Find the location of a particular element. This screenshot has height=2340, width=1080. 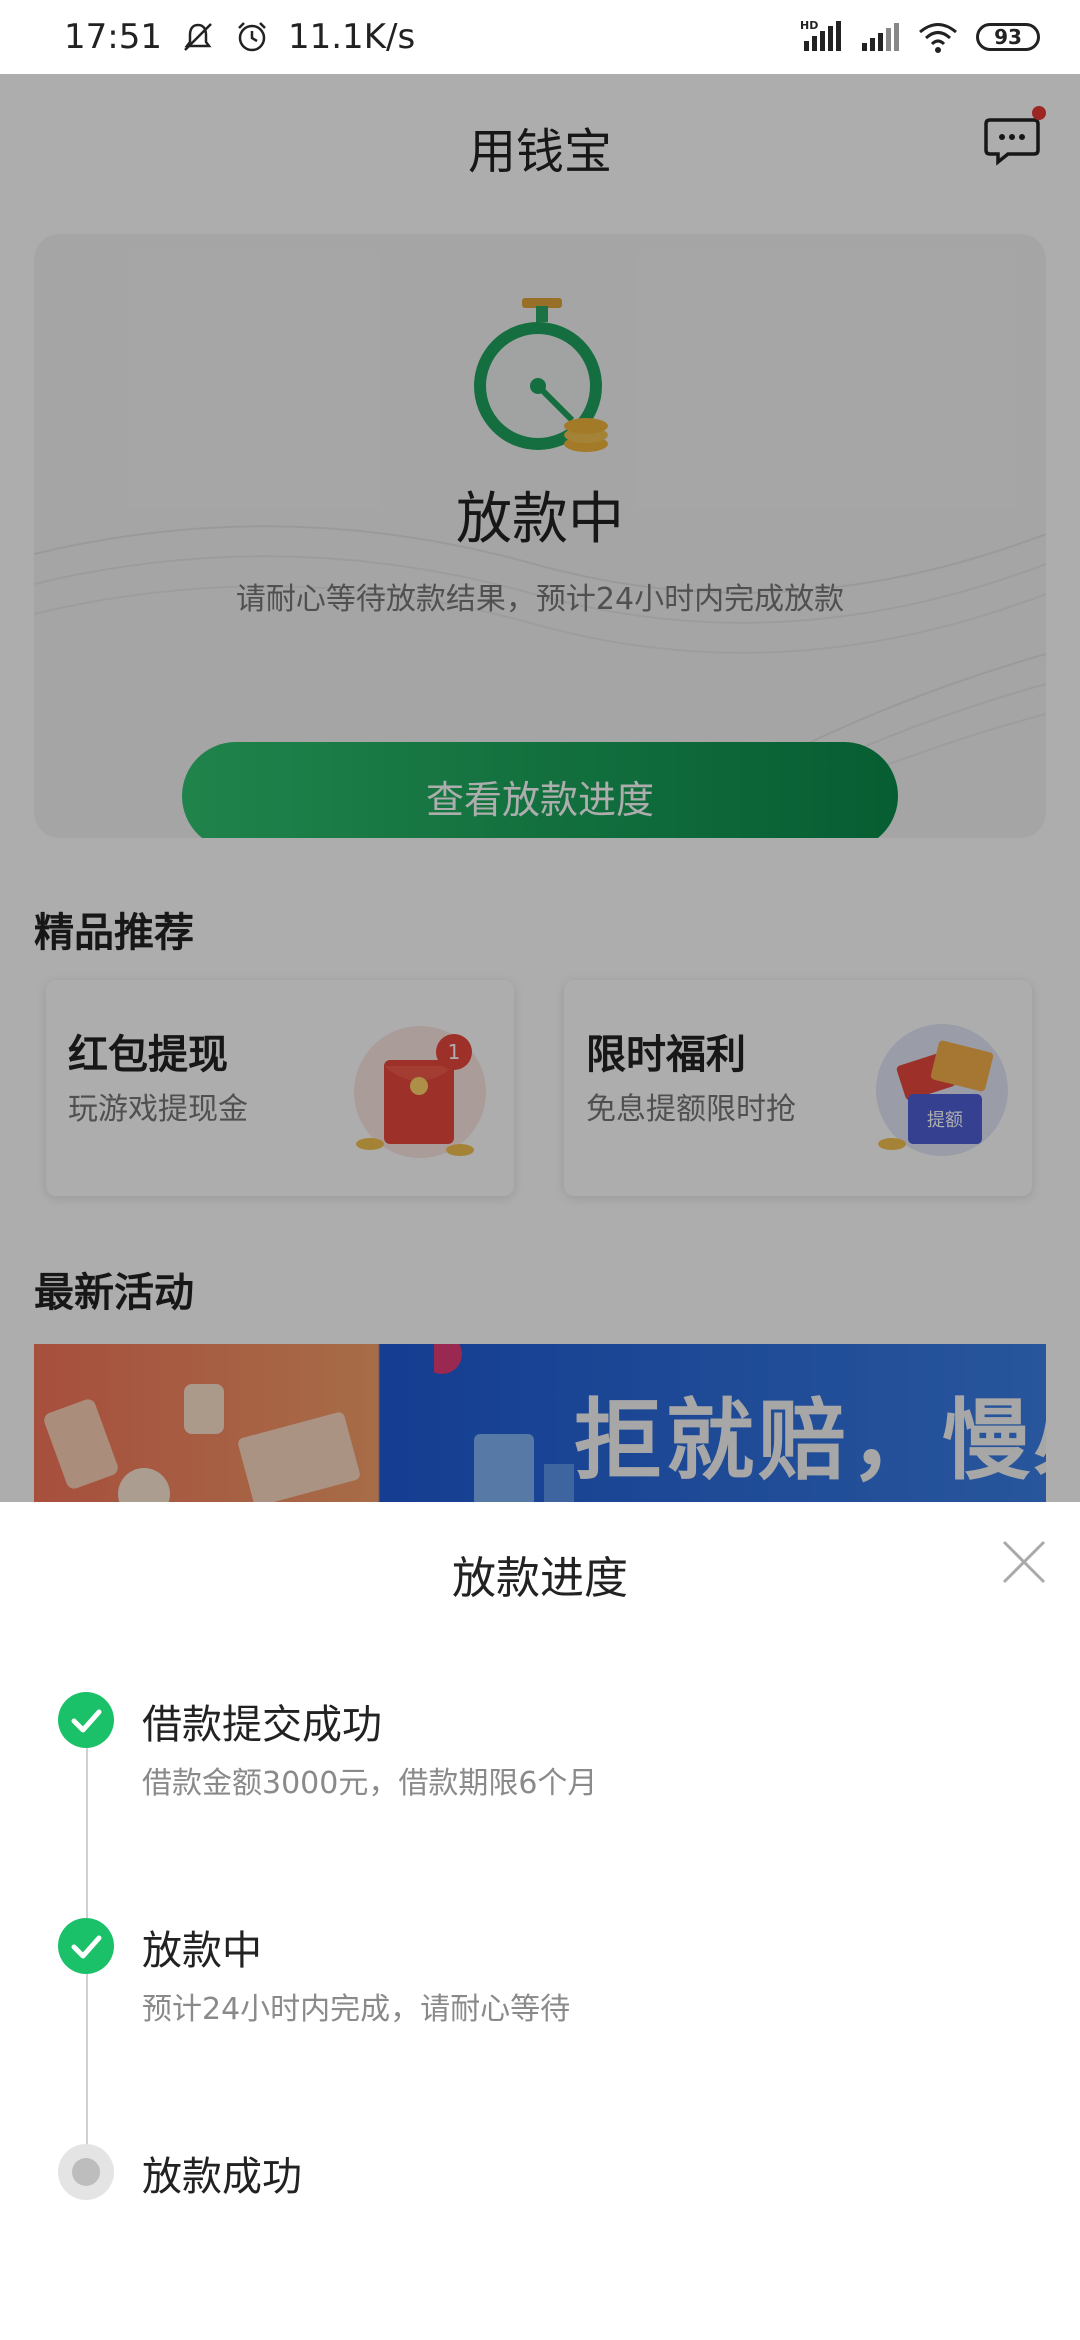

svg-text: HD is located at coordinates (809, 25).